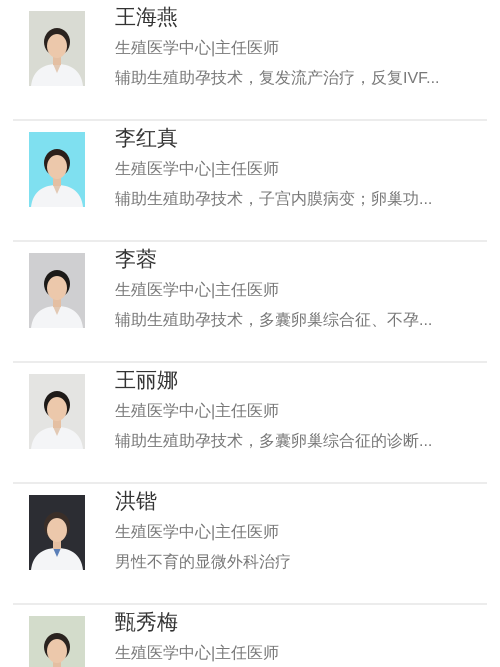  Describe the element at coordinates (147, 623) in the screenshot. I see `doctor-name: 甄秀梅` at that location.